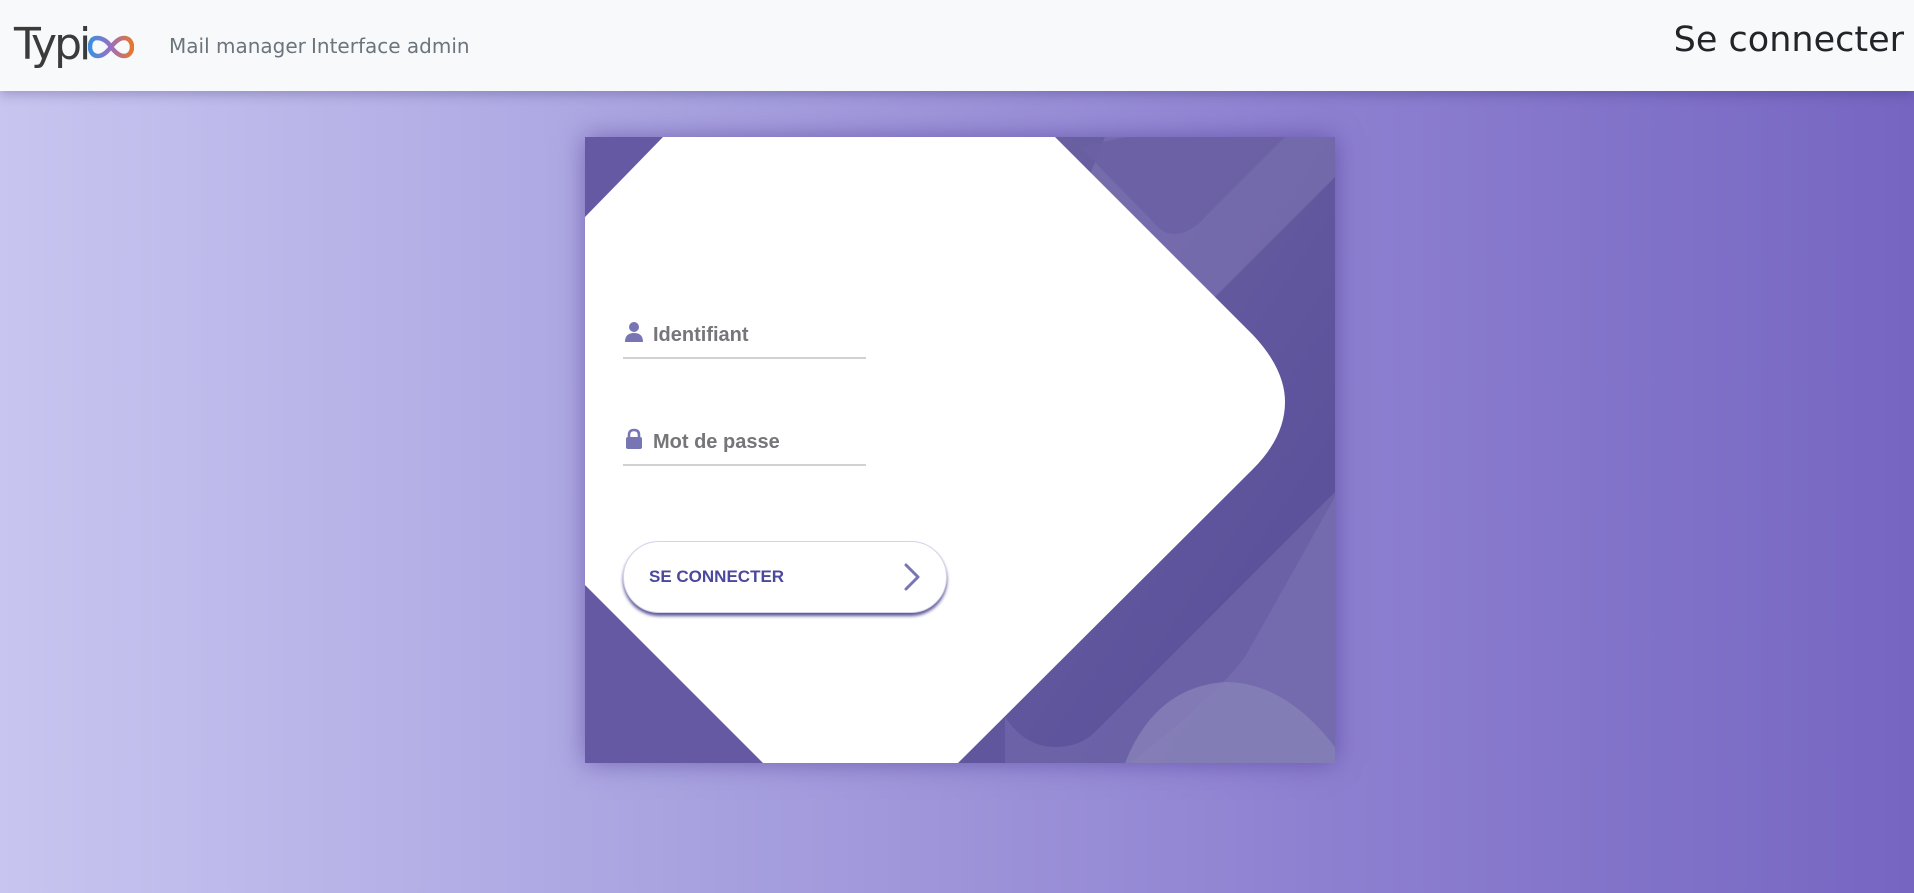 The image size is (1914, 893). I want to click on login-submit-button: SE CONNECTER, so click(785, 577).